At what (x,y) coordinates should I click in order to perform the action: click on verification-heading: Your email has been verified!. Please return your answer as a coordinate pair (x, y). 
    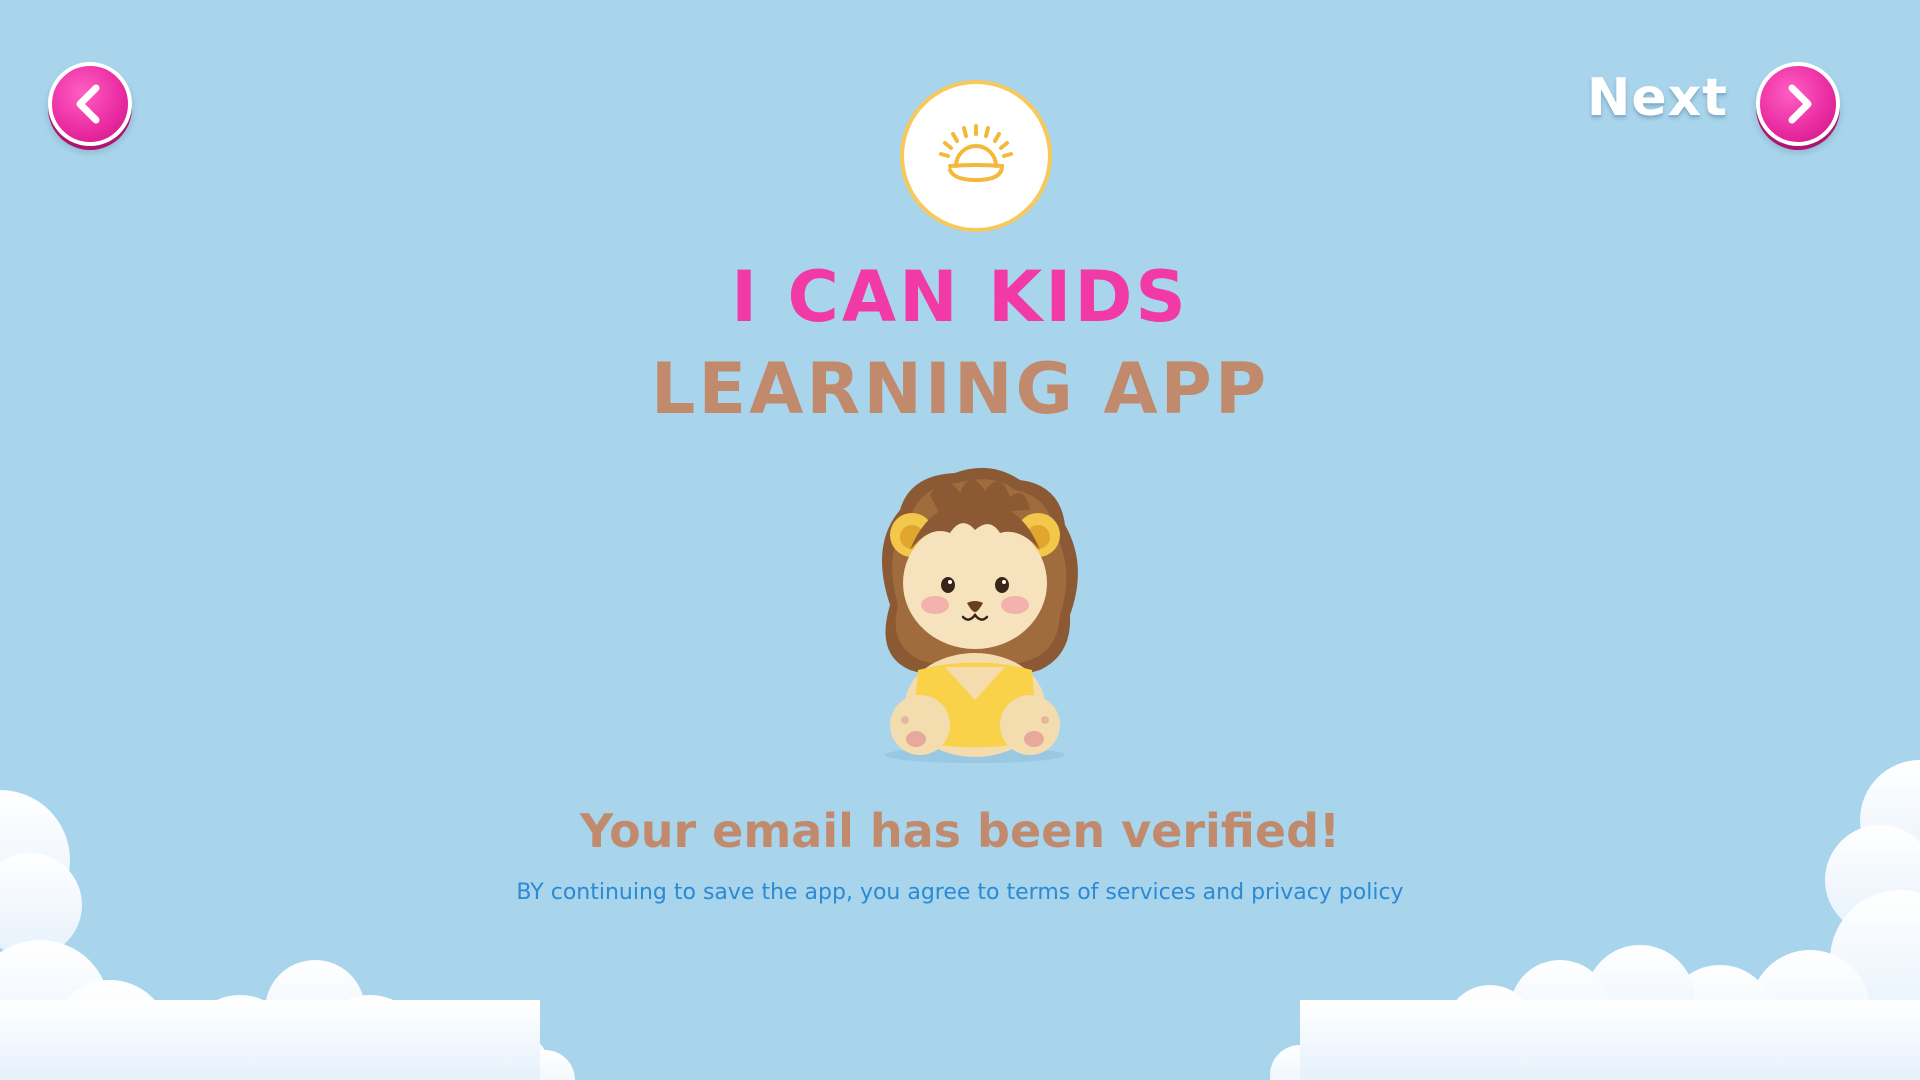
    Looking at the image, I should click on (960, 831).